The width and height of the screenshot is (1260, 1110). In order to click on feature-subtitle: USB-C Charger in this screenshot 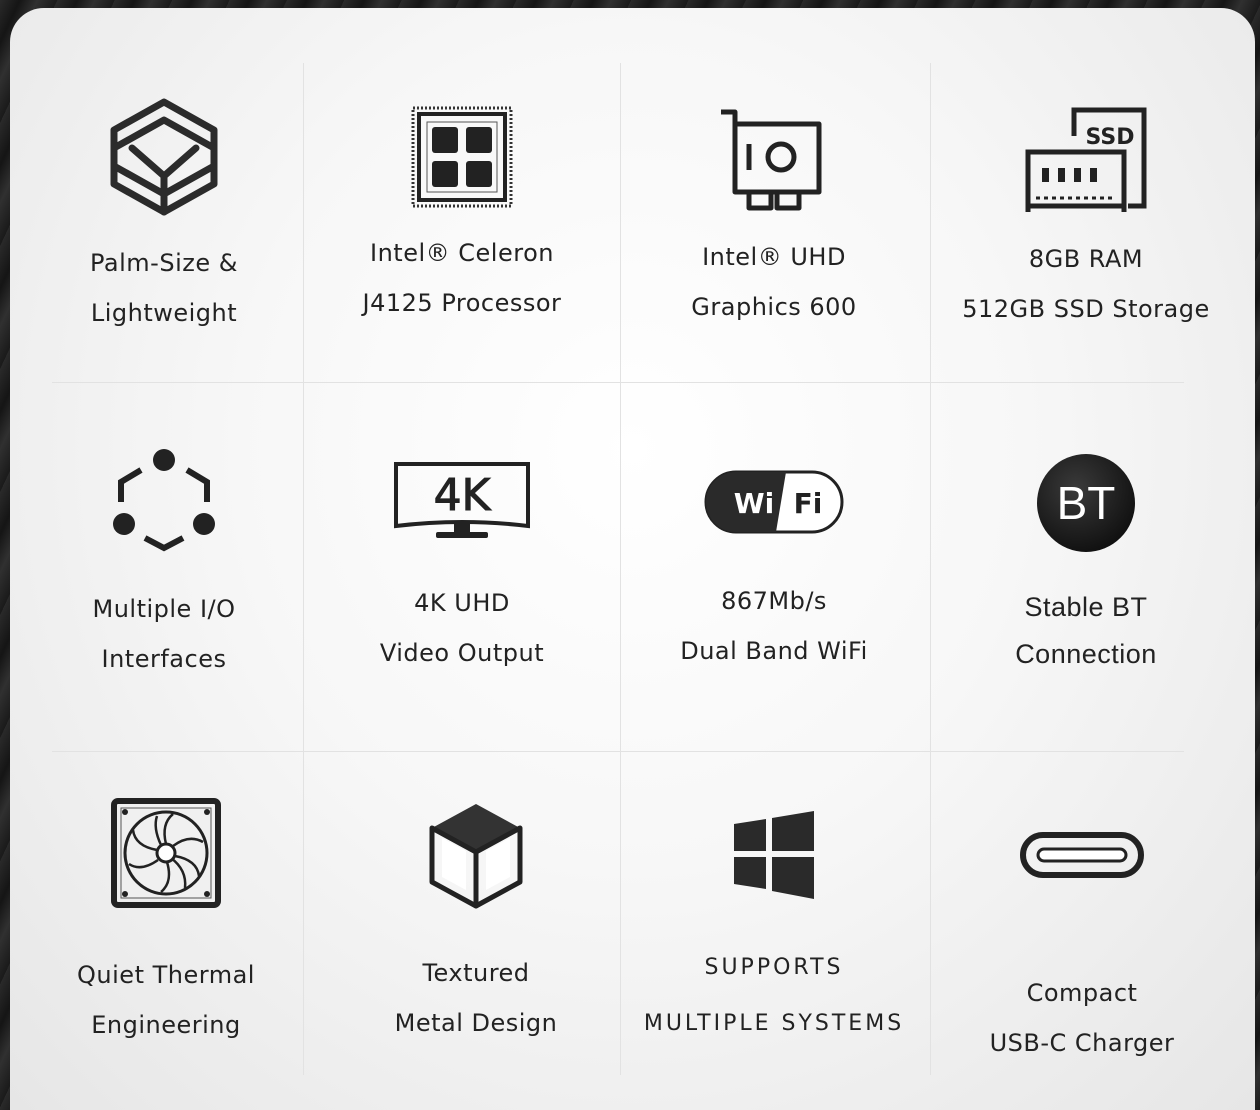, I will do `click(1082, 1043)`.